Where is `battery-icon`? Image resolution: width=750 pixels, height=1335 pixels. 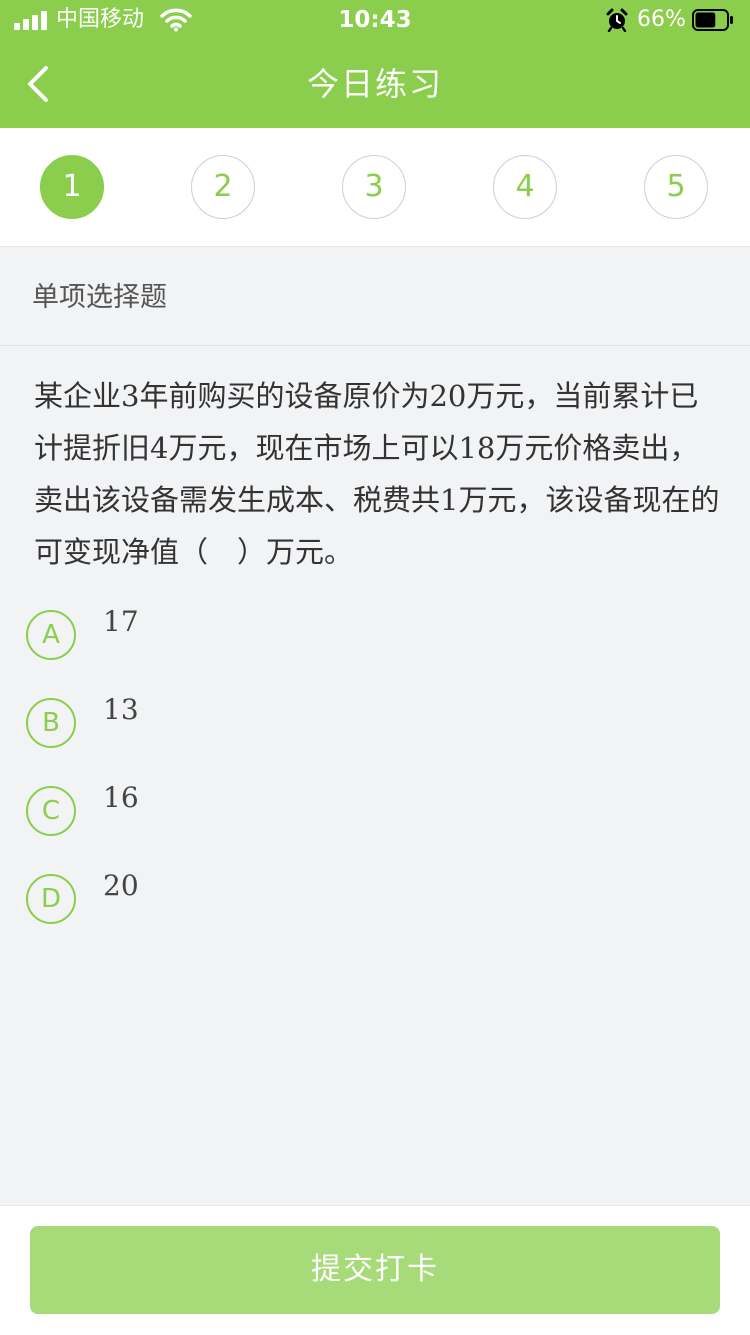 battery-icon is located at coordinates (712, 20).